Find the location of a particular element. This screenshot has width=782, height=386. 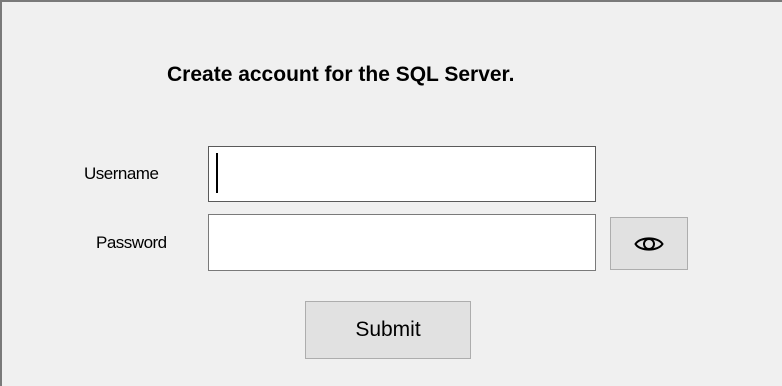

show-password-button is located at coordinates (649, 243).